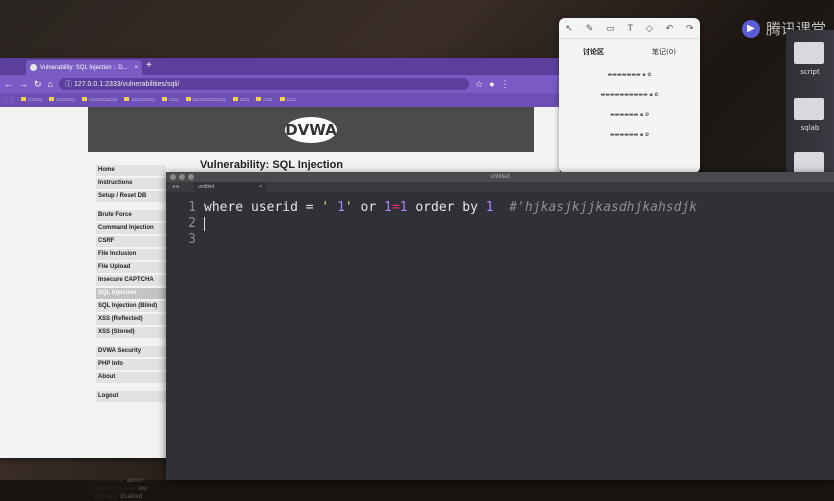  Describe the element at coordinates (176, 187) in the screenshot. I see `tab-nav-icon: ◂ ▸` at that location.